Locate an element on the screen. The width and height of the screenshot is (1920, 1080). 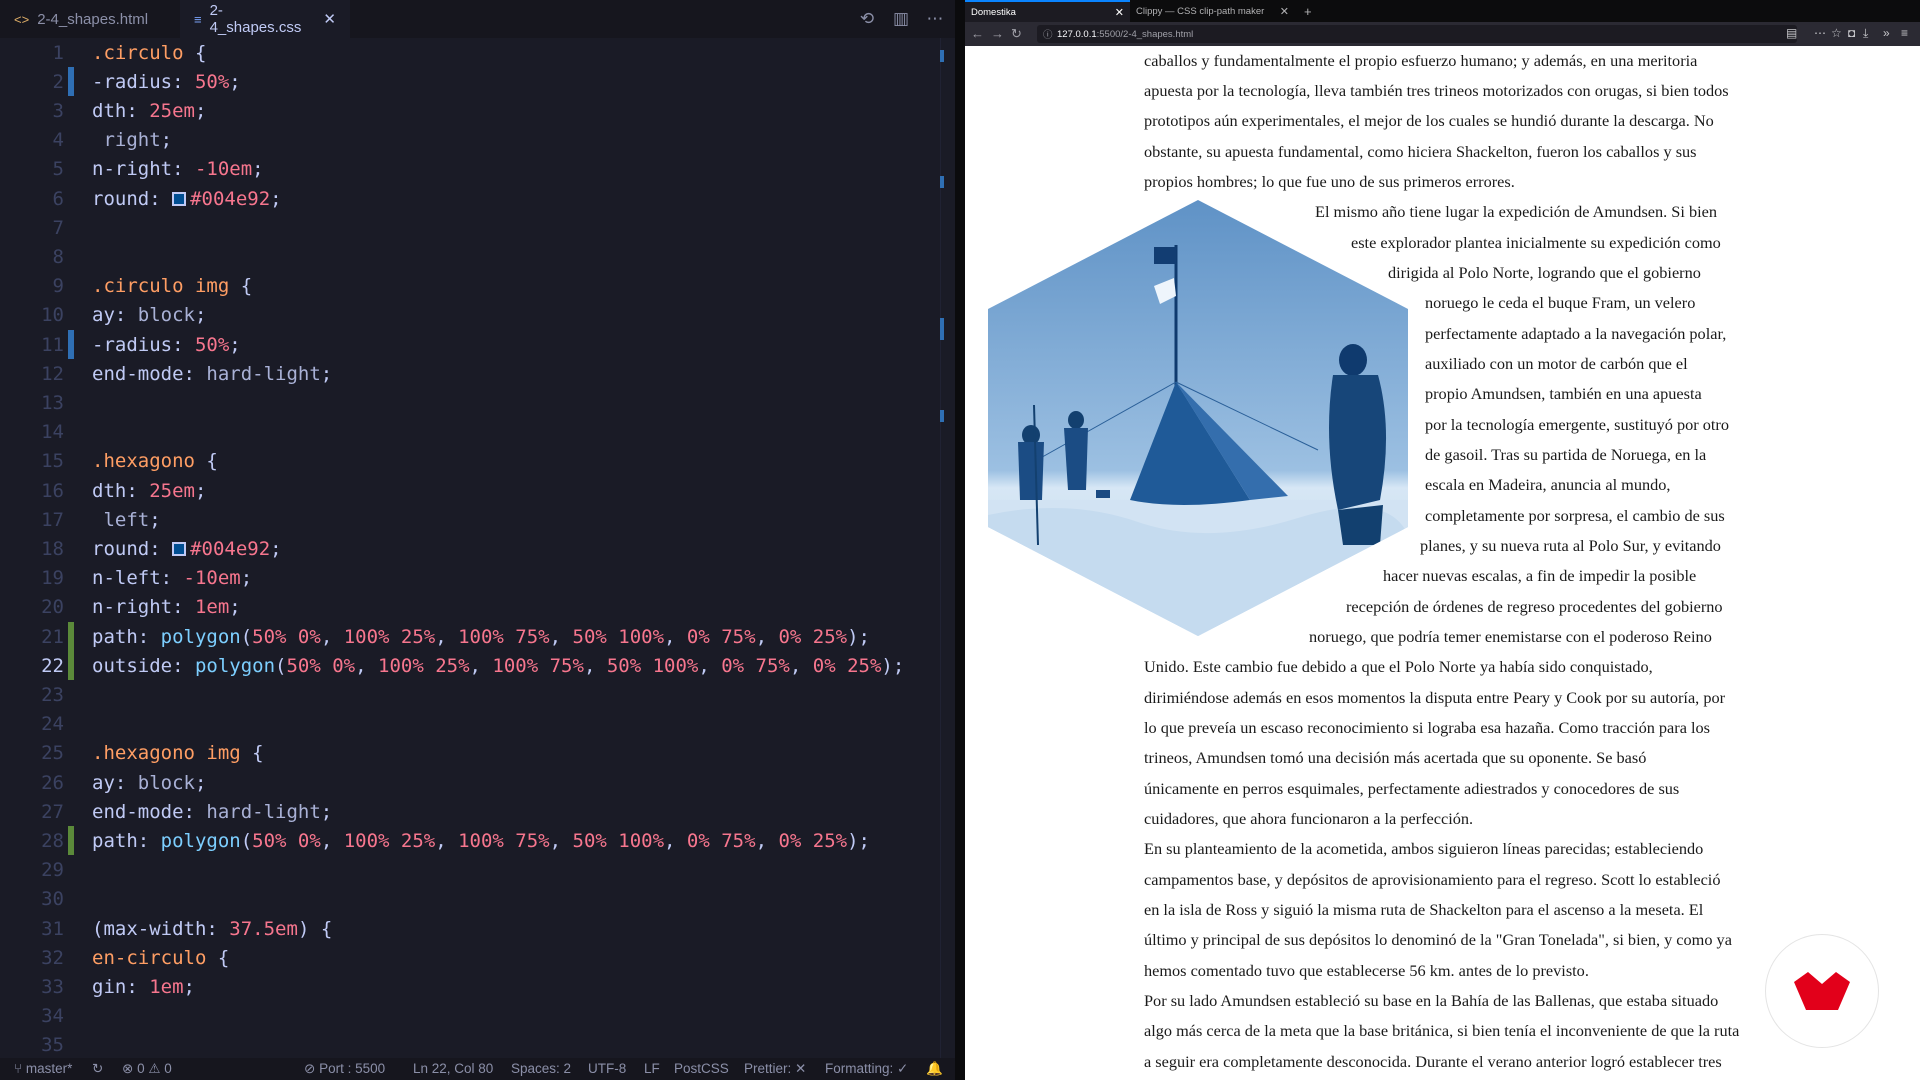
downloads-icon: ⤓ is located at coordinates (1865, 33).